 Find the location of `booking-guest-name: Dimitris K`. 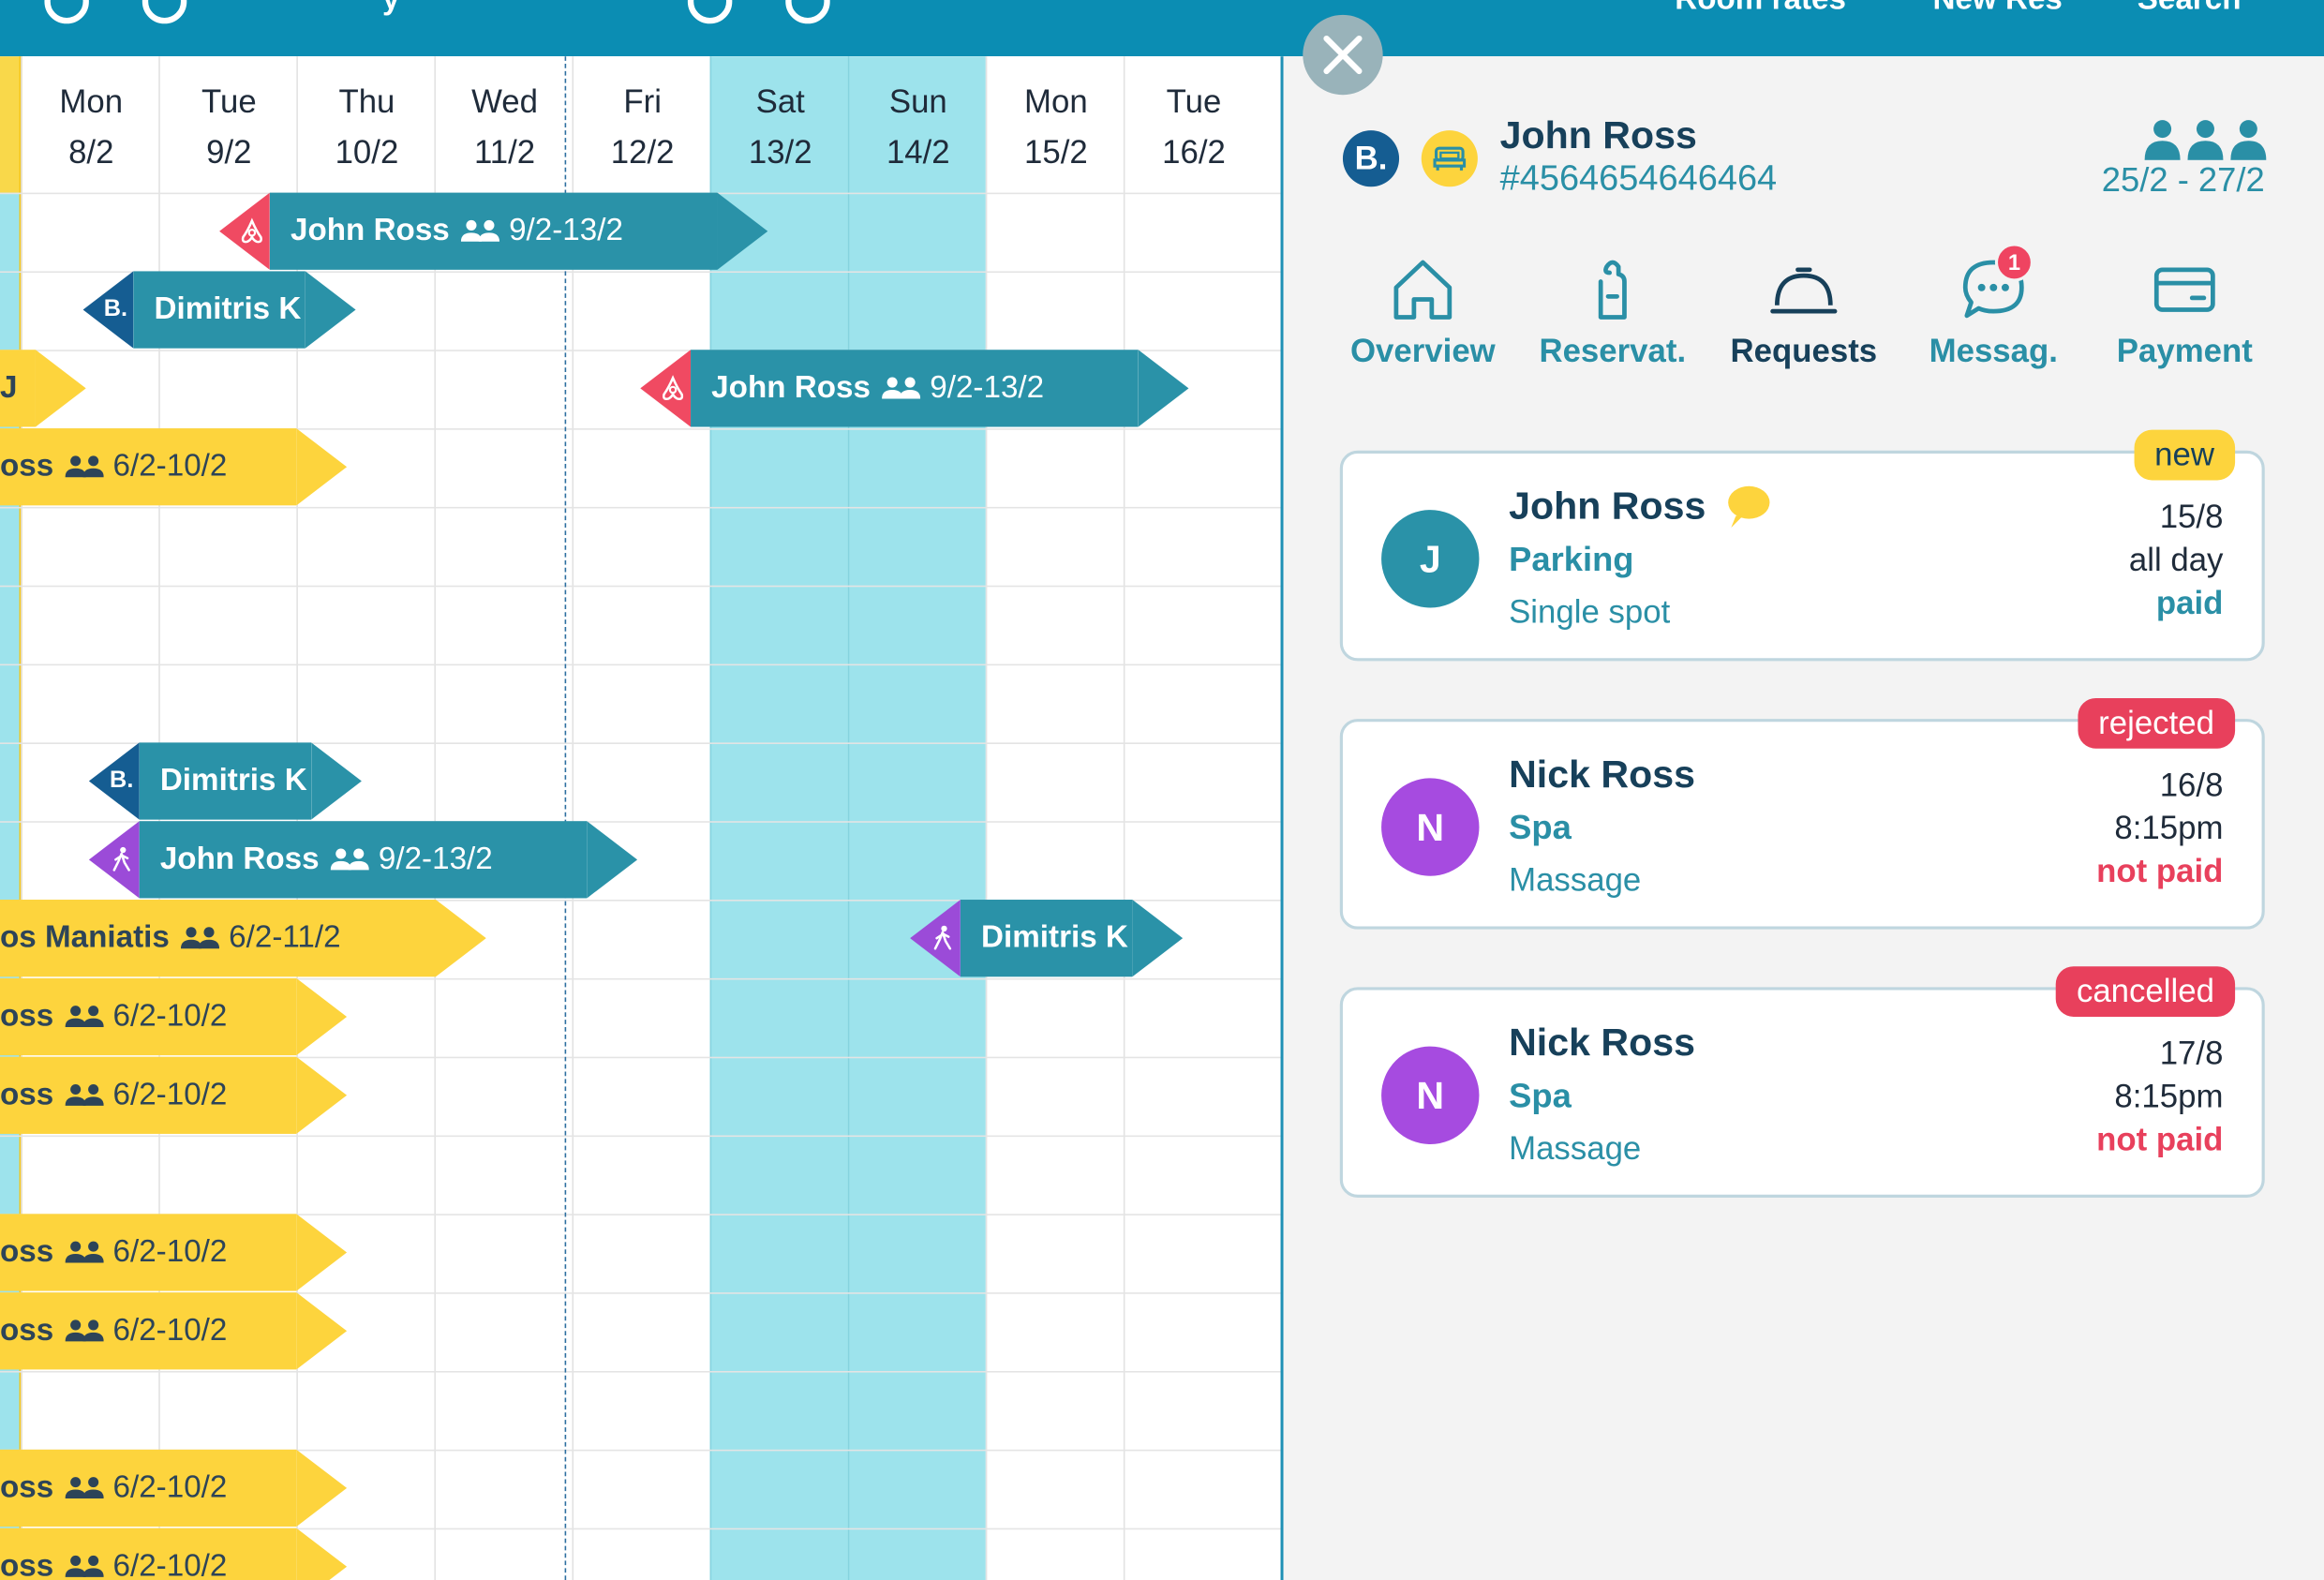

booking-guest-name: Dimitris K is located at coordinates (1054, 937).